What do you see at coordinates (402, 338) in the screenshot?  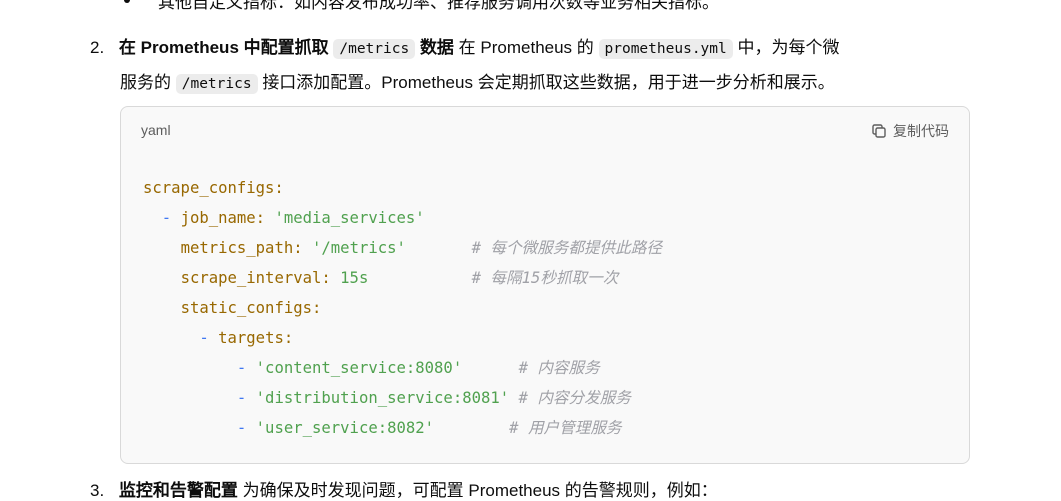 I see `code-line: - targets:` at bounding box center [402, 338].